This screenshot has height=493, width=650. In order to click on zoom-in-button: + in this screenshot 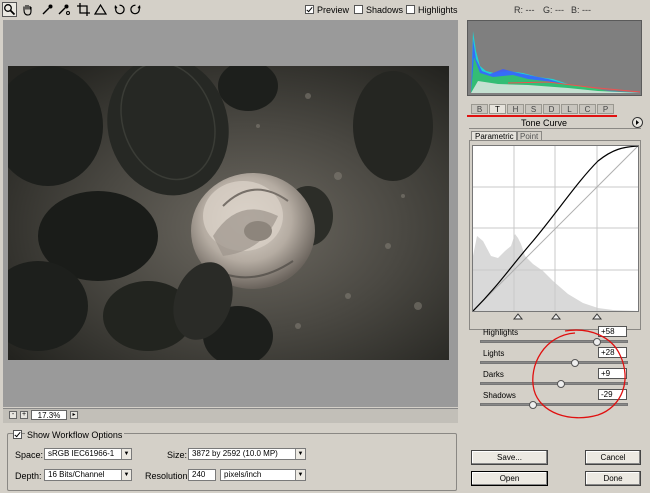, I will do `click(24, 415)`.